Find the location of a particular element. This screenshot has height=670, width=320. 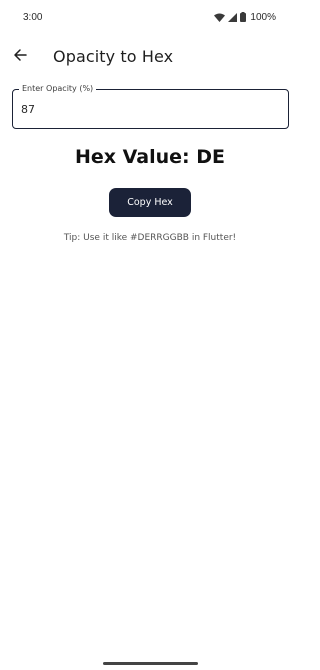

cellular-signal-icon is located at coordinates (233, 17).